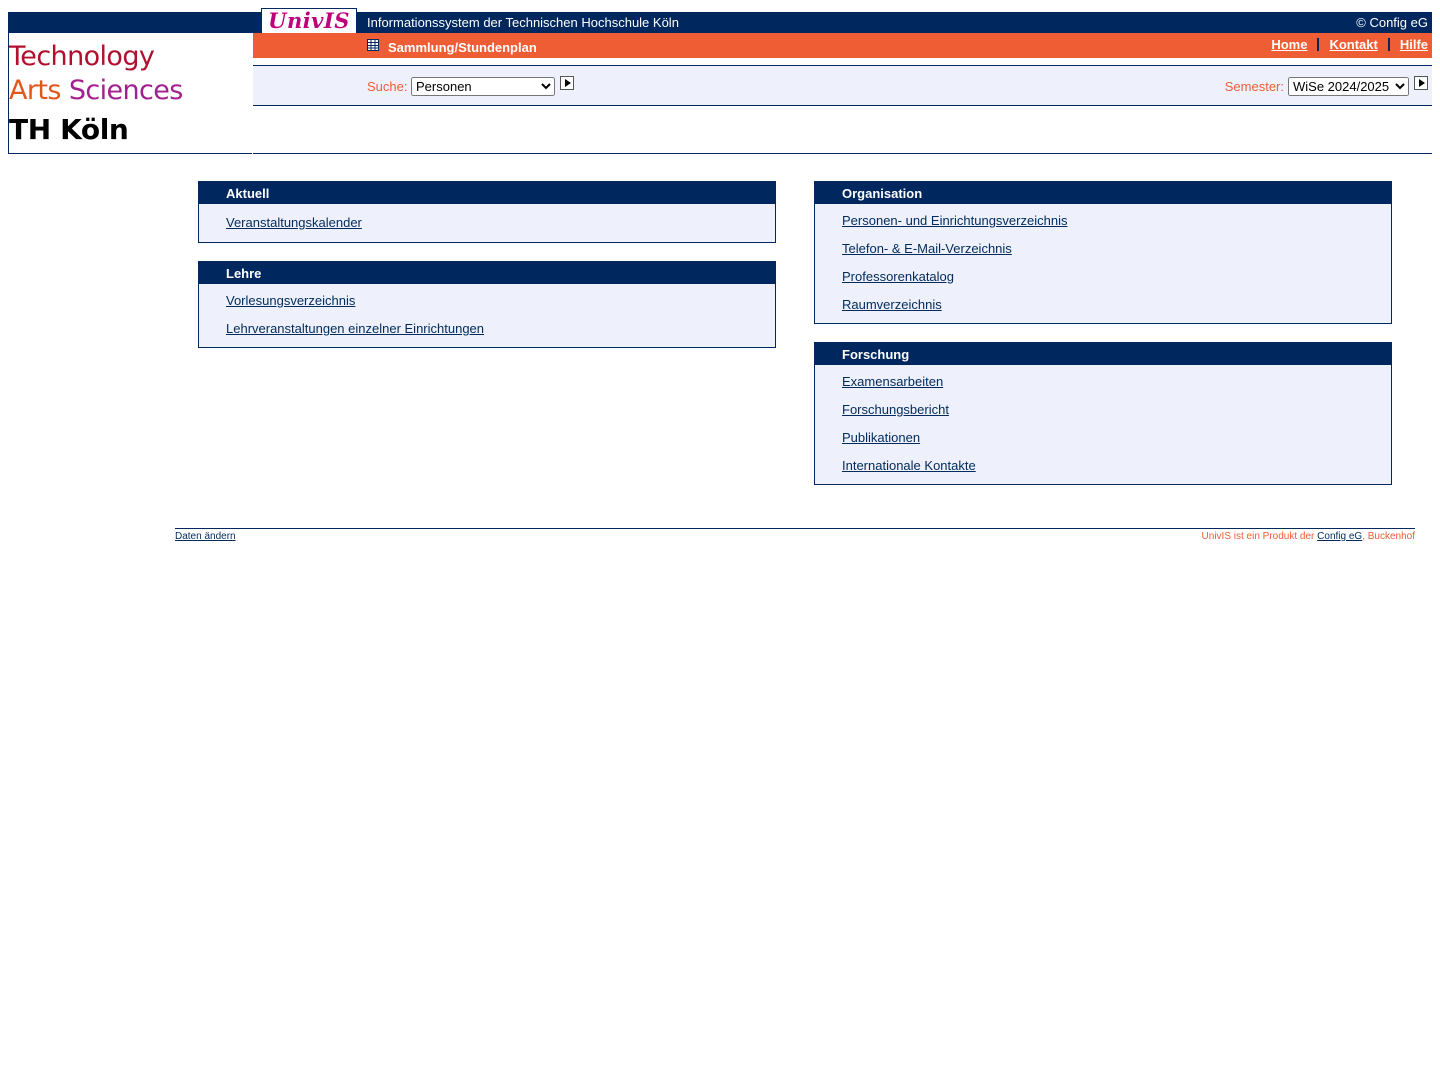 Image resolution: width=1440 pixels, height=1080 pixels. What do you see at coordinates (1348, 86) in the screenshot?
I see `semester-select: WiSe 2024/2025` at bounding box center [1348, 86].